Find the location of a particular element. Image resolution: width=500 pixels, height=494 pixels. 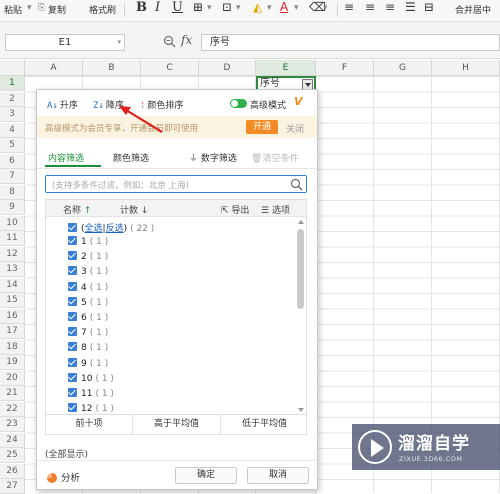

fill-style-icon: ⊡ is located at coordinates (227, 7).